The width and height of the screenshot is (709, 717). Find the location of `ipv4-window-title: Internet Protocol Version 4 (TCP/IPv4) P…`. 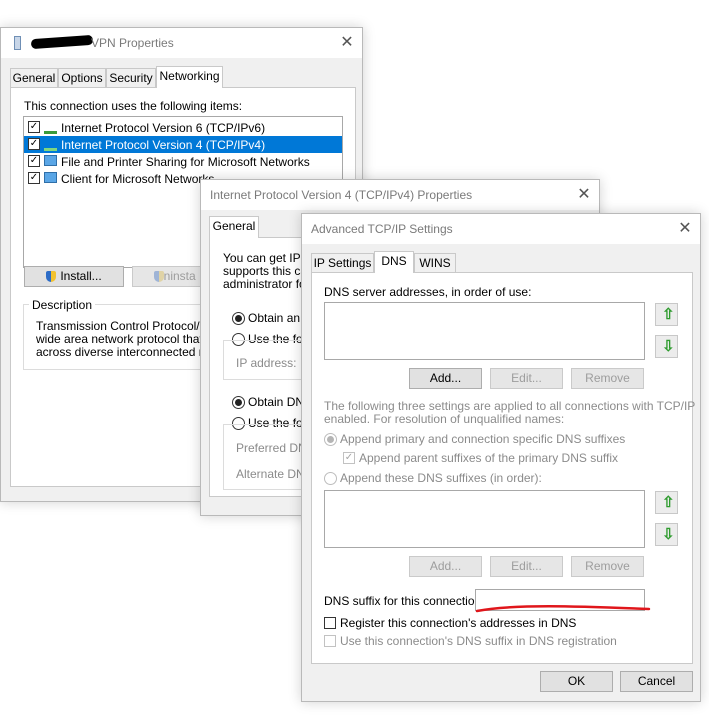

ipv4-window-title: Internet Protocol Version 4 (TCP/IPv4) P… is located at coordinates (341, 195).